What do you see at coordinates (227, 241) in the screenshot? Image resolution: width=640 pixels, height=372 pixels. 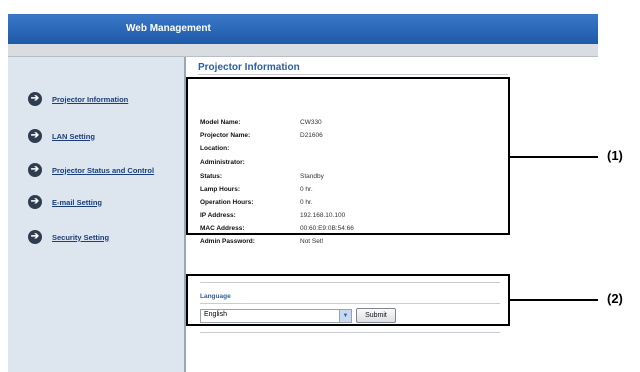 I see `info-label: Admin Password:` at bounding box center [227, 241].